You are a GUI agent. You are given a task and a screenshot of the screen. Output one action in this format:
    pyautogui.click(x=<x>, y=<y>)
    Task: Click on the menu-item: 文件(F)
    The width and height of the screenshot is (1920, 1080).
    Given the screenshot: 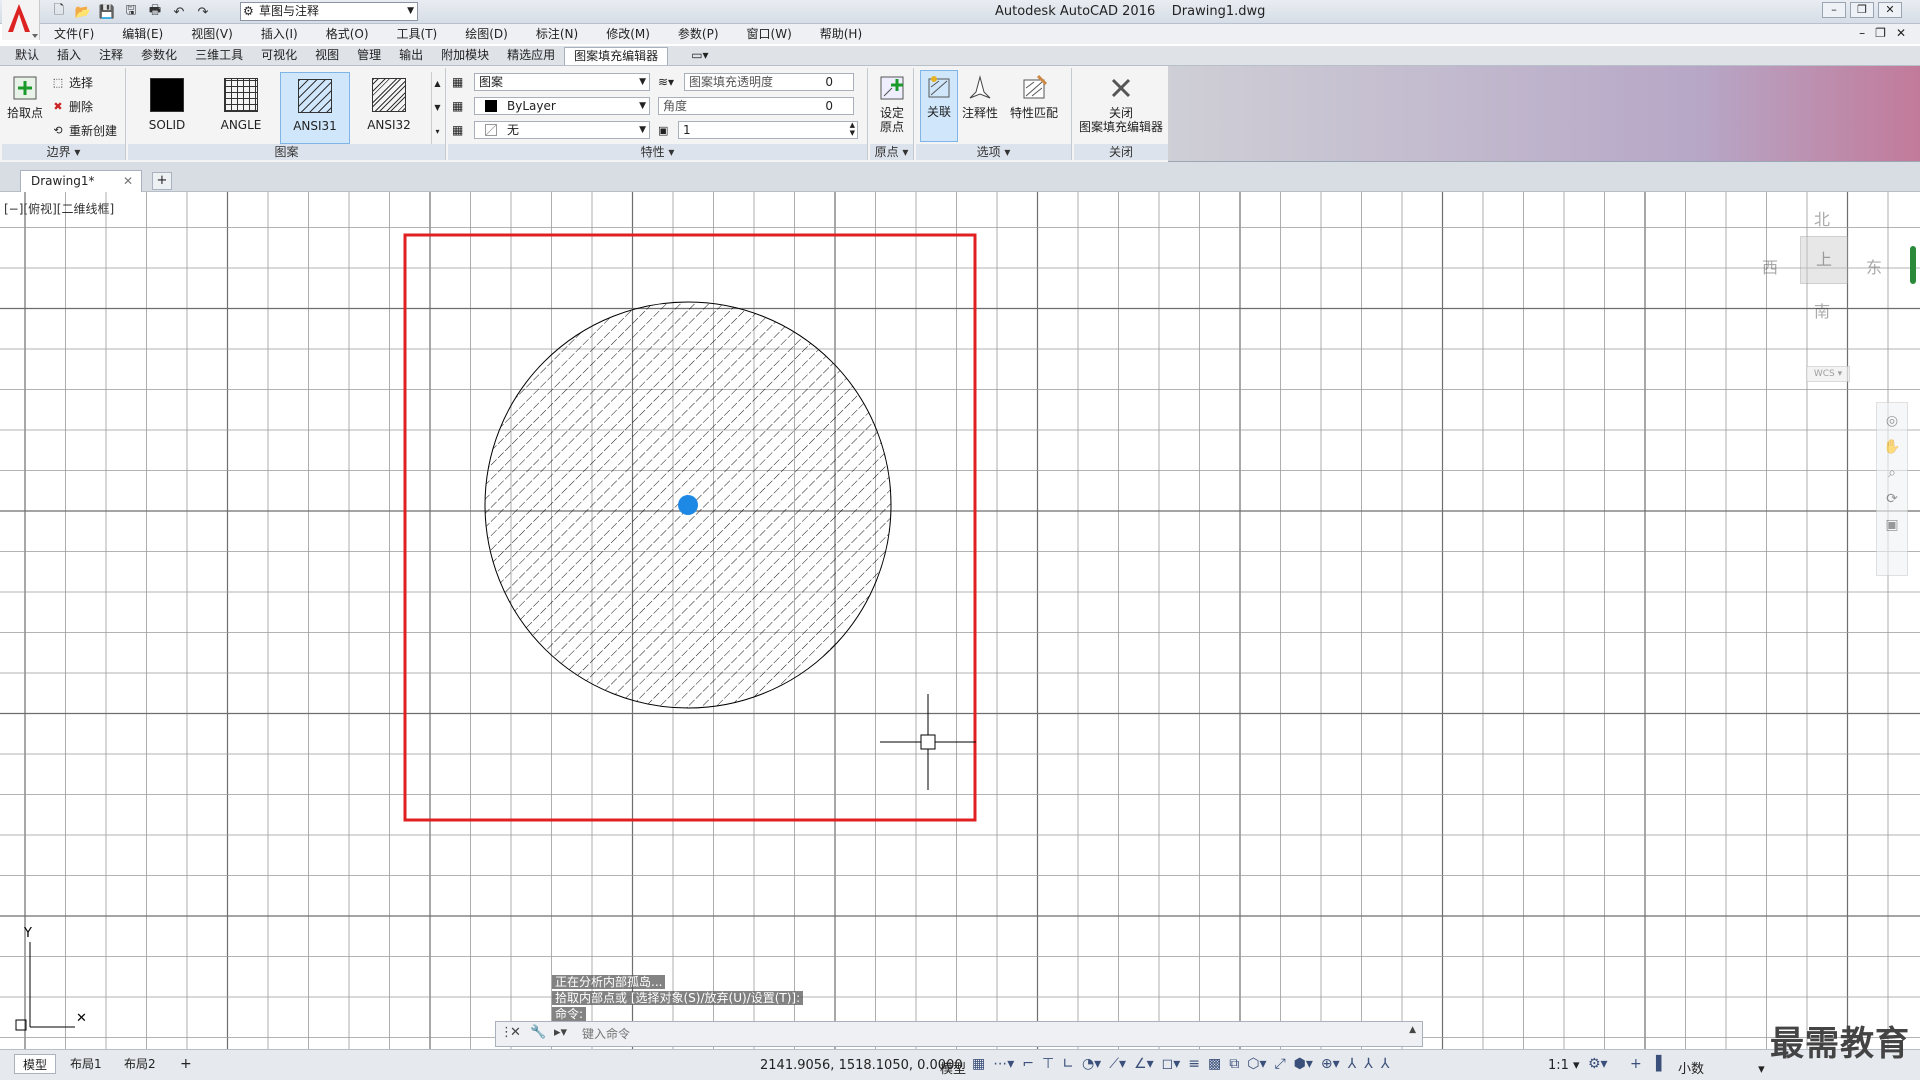 What is the action you would take?
    pyautogui.click(x=74, y=34)
    